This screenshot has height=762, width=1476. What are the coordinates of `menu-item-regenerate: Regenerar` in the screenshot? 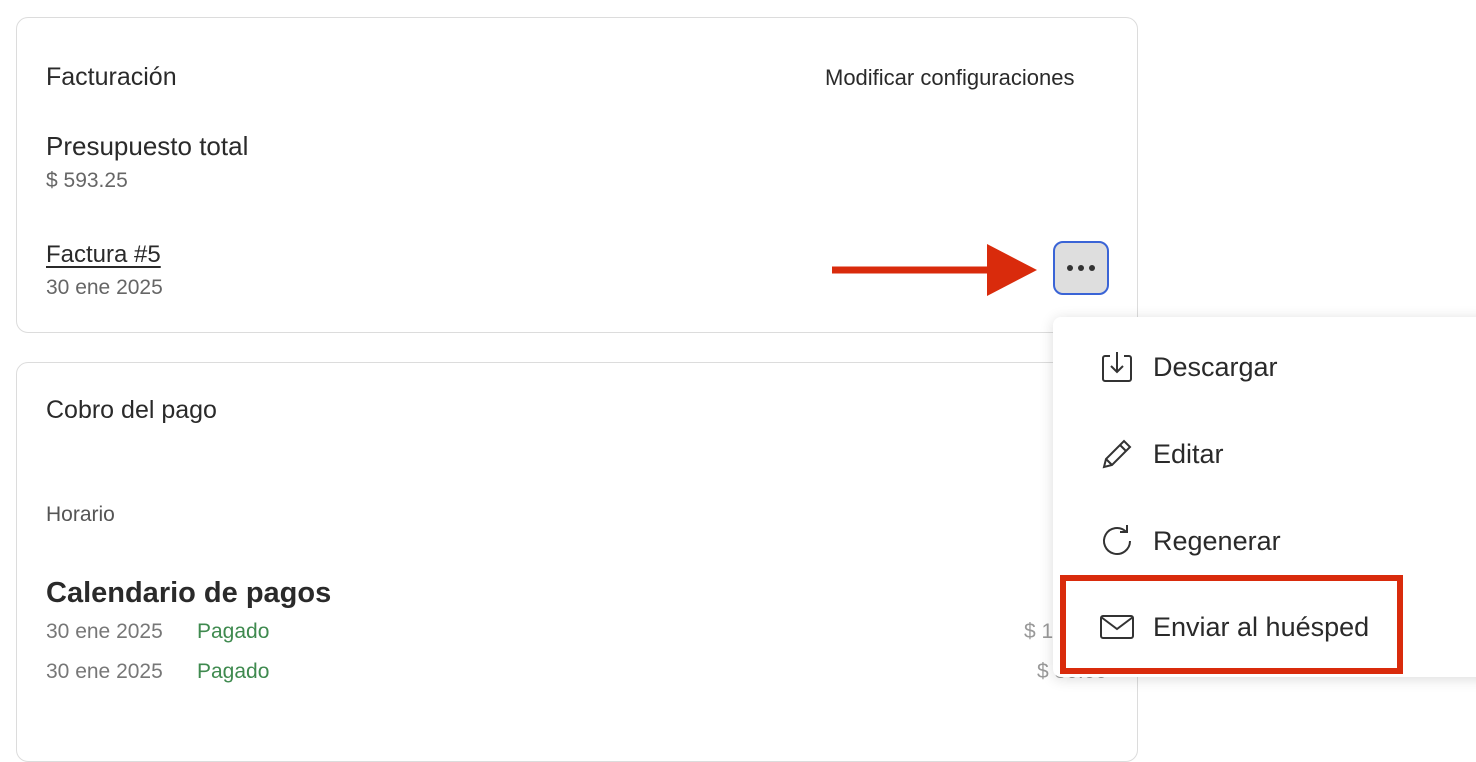 It's located at (1263, 541).